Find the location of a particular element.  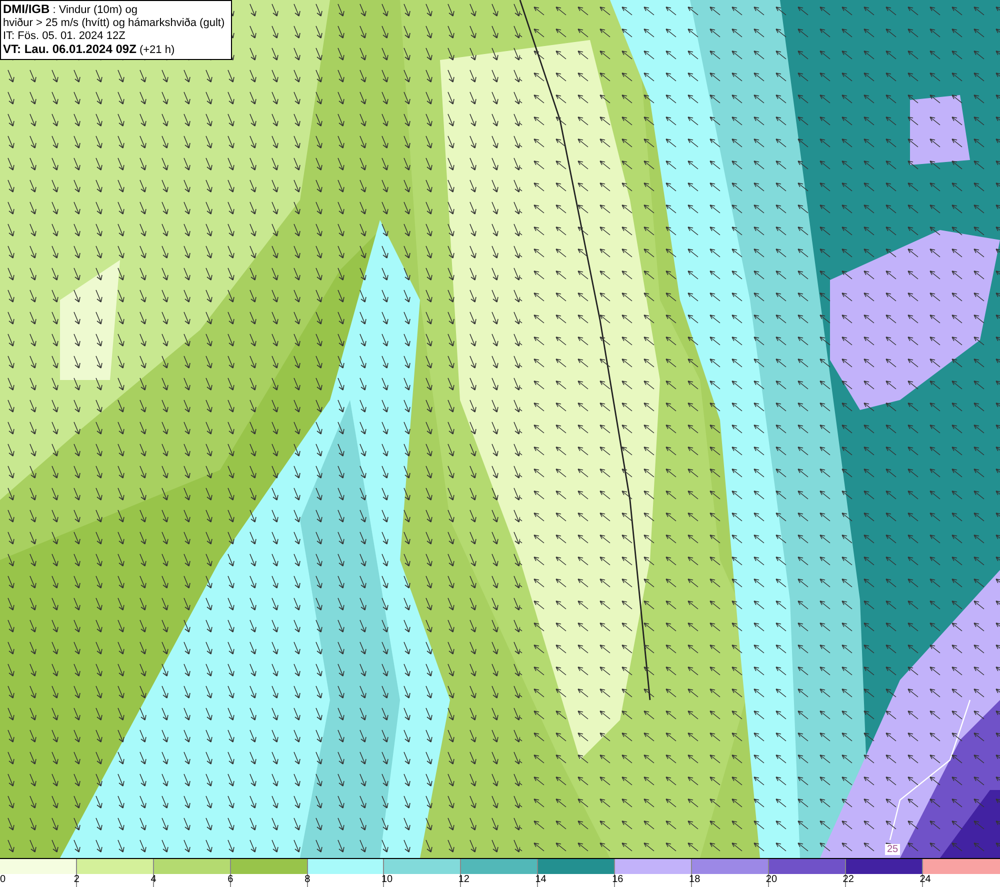

legend-label: 14 is located at coordinates (540, 880).